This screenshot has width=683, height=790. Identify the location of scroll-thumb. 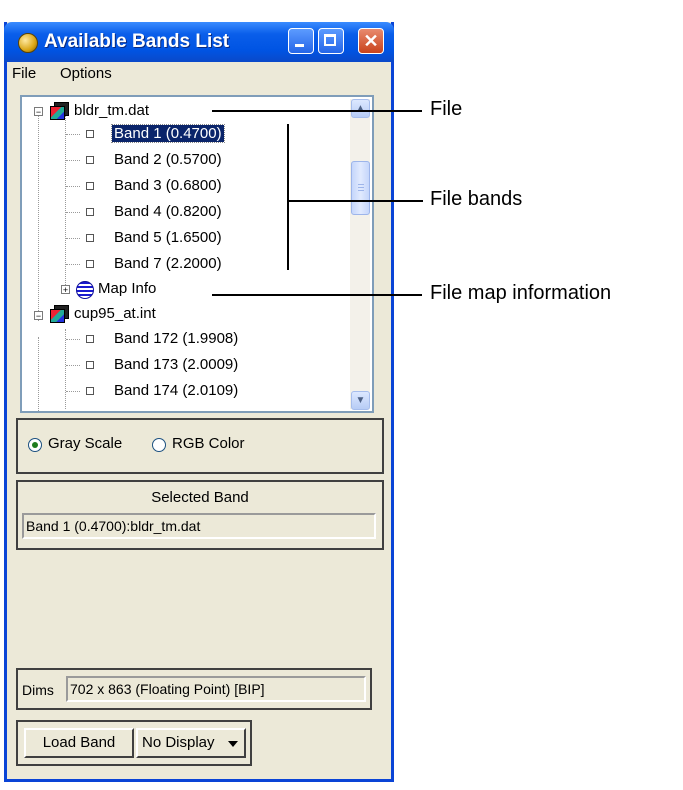
(360, 188).